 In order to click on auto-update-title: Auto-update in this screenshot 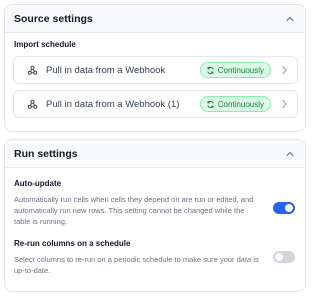, I will do `click(38, 183)`.